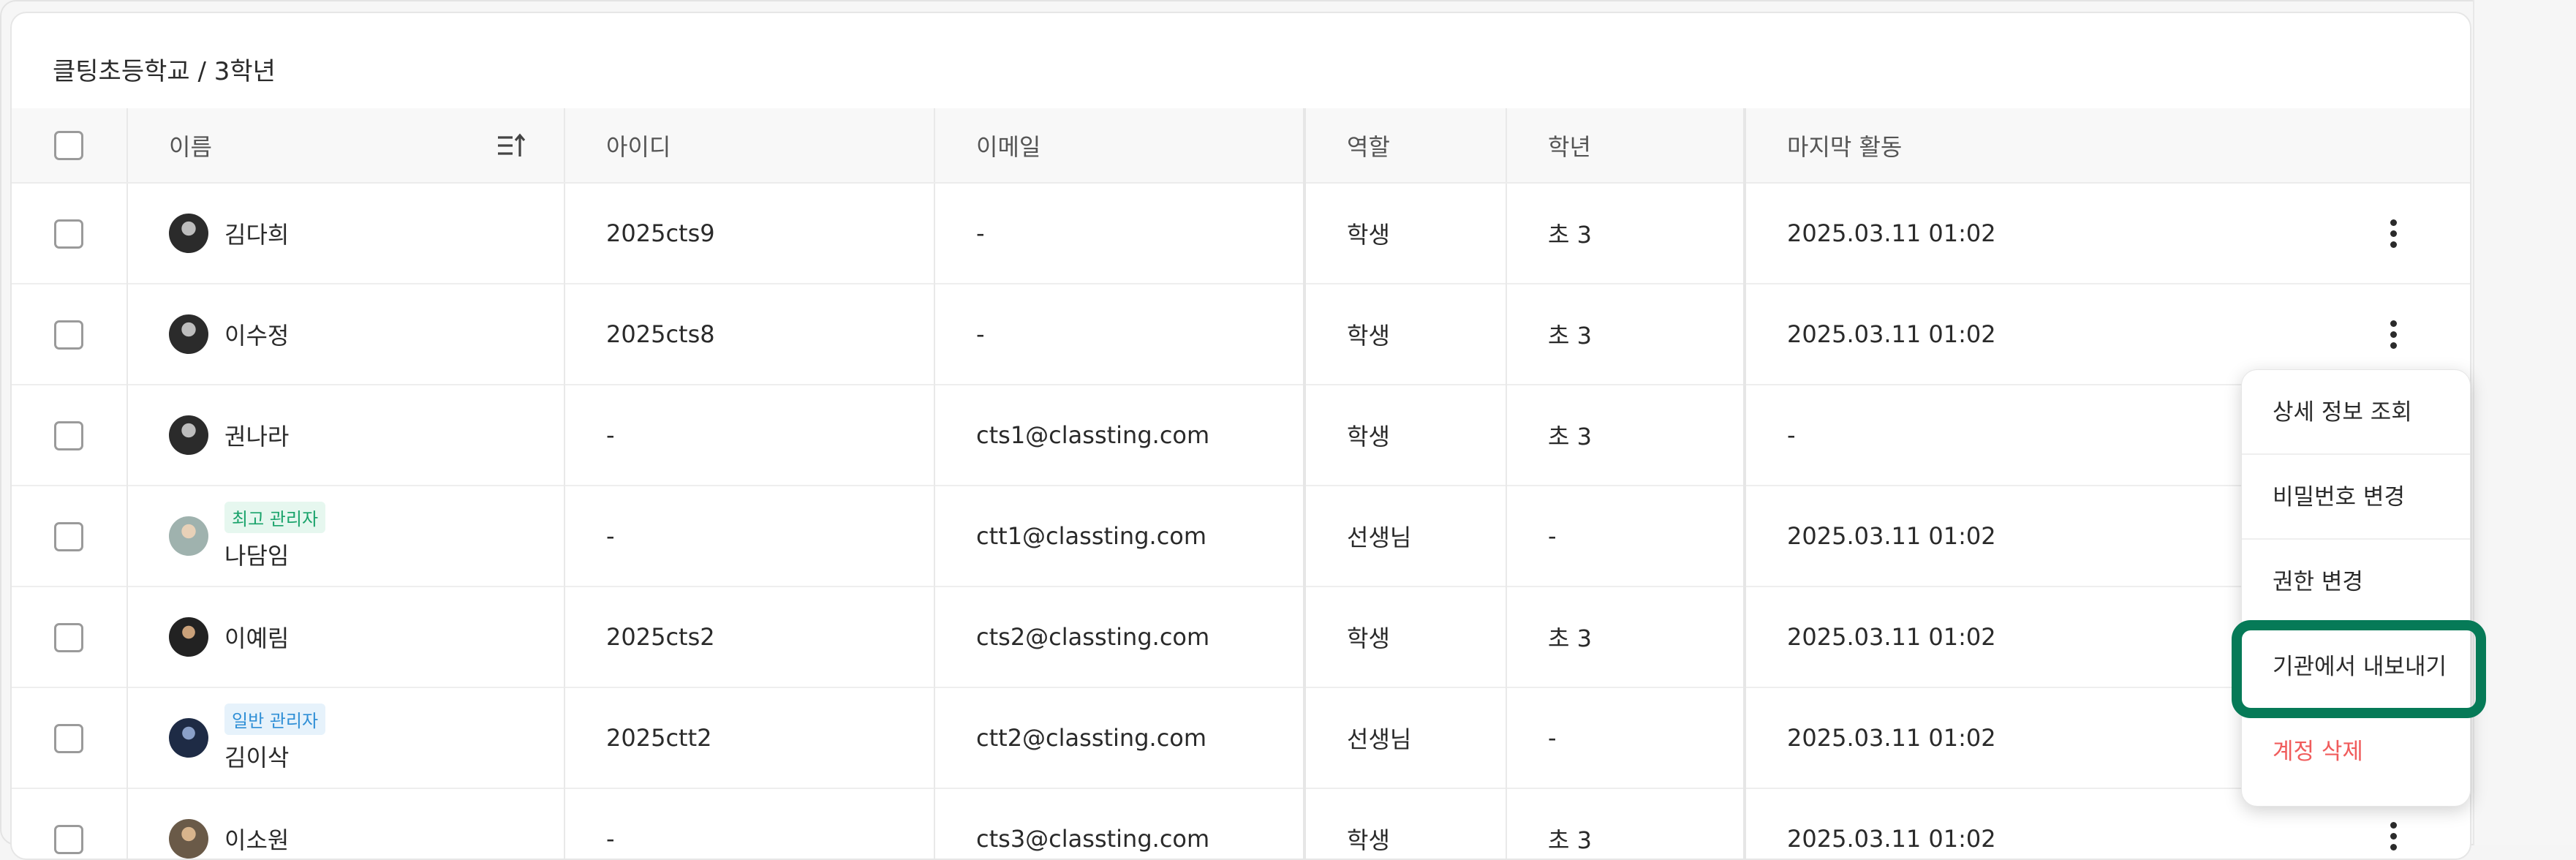  I want to click on column-header-grade: 학년, so click(1626, 146).